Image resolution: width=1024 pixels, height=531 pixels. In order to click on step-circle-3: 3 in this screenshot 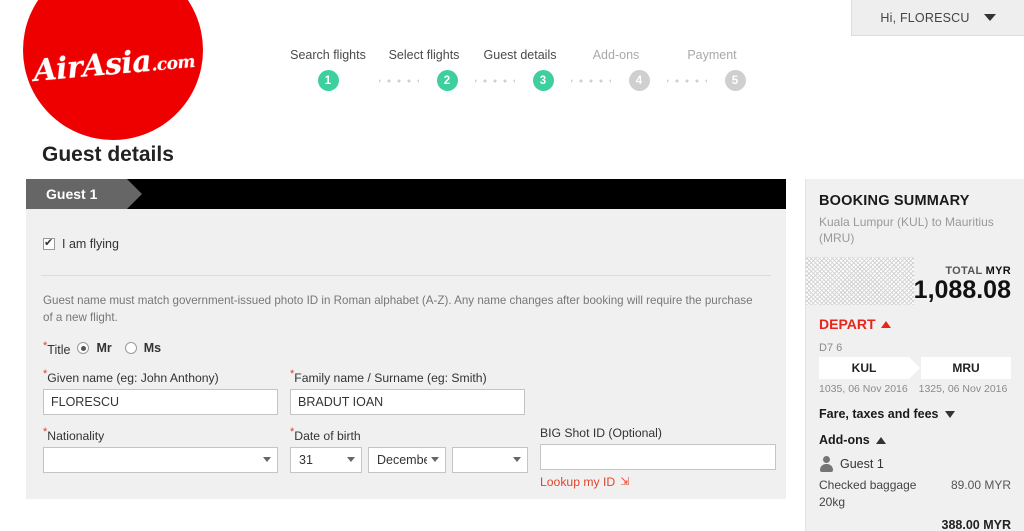, I will do `click(543, 80)`.